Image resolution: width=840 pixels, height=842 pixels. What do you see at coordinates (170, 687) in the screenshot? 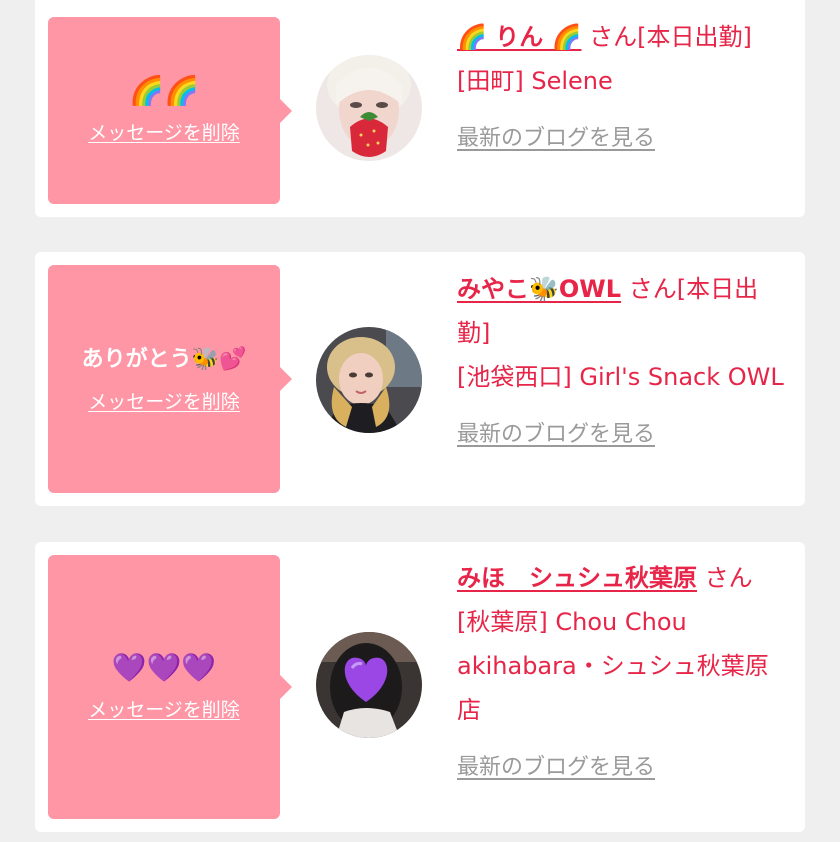
I see `message-bubble: 💜💜💜 メッセージを削除` at bounding box center [170, 687].